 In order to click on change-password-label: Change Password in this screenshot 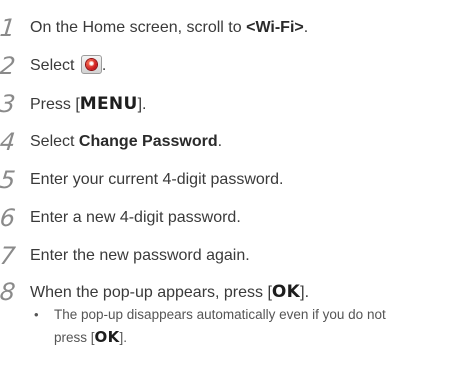, I will do `click(148, 141)`.